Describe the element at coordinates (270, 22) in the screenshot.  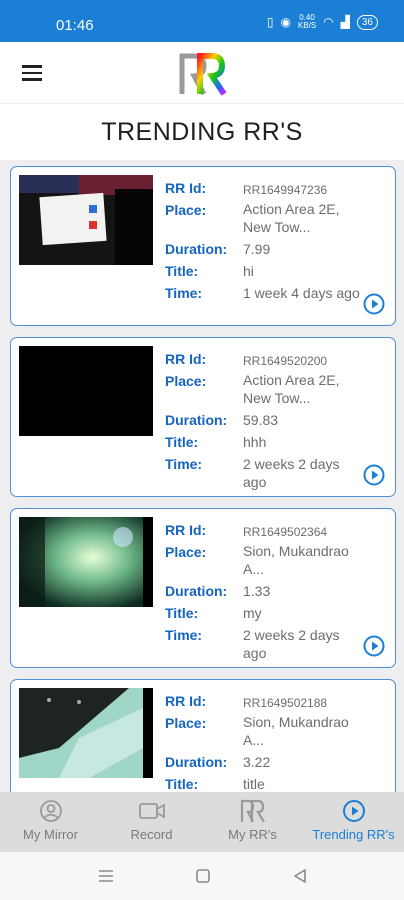
I see `vibrate-icon: ▯` at that location.